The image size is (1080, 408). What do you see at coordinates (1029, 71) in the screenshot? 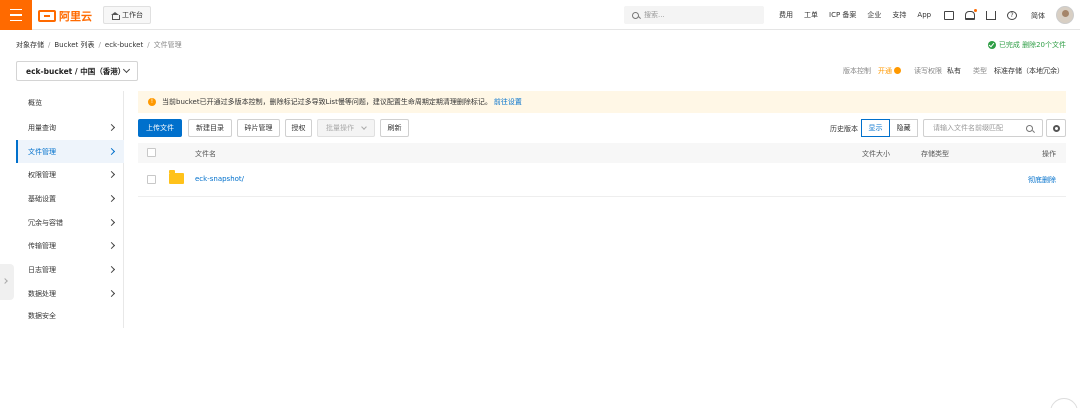
I see `storage-type-value: 标准存储（本地冗余）` at bounding box center [1029, 71].